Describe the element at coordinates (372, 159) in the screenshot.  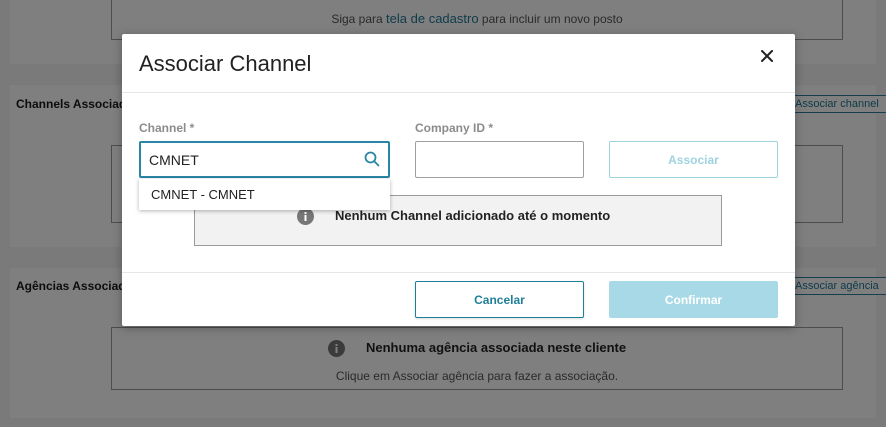
I see `search-icon` at that location.